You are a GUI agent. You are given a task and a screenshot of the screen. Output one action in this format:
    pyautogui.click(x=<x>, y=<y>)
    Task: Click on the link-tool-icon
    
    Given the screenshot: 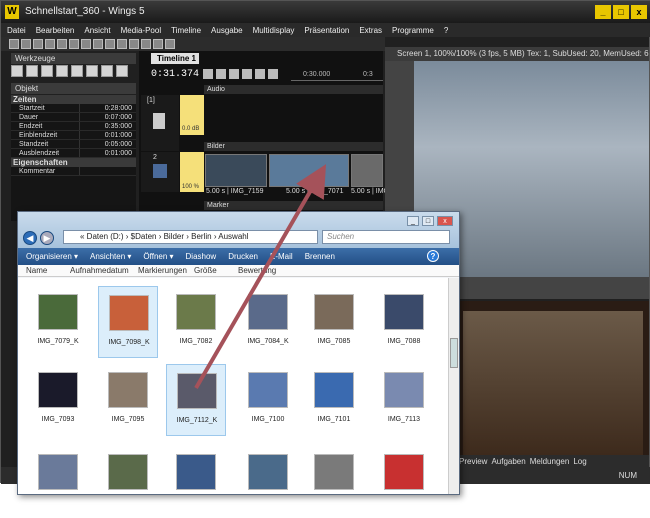 What is the action you would take?
    pyautogui.click(x=107, y=71)
    